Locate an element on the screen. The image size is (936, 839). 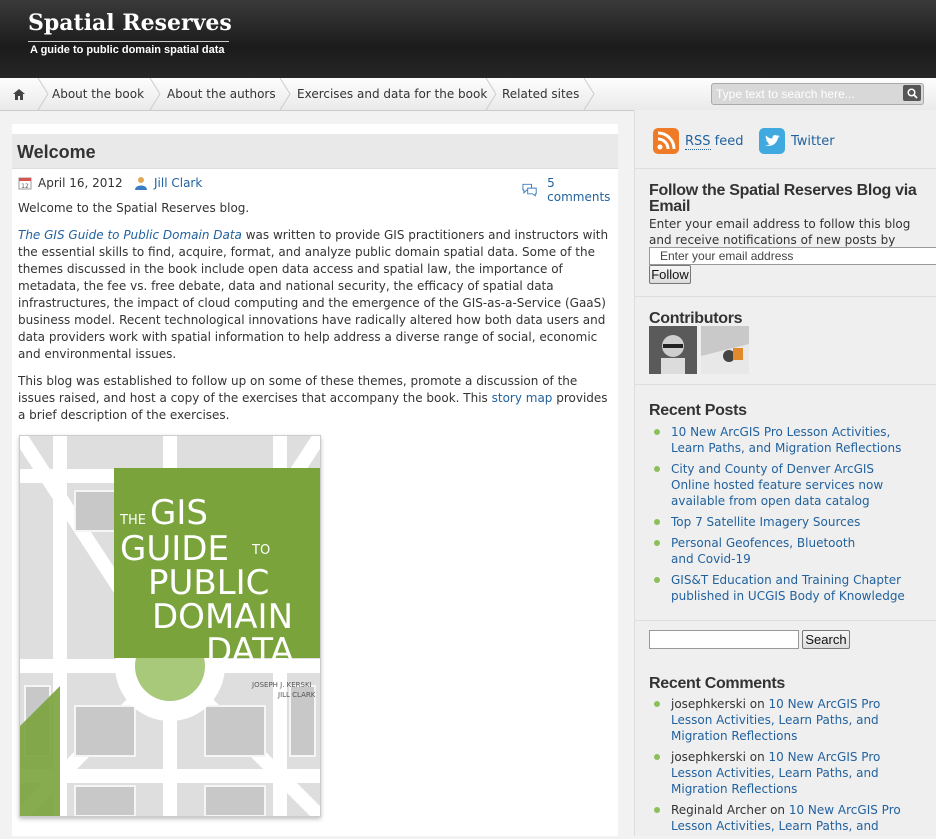
email-field: Enter your email address is located at coordinates (792, 256).